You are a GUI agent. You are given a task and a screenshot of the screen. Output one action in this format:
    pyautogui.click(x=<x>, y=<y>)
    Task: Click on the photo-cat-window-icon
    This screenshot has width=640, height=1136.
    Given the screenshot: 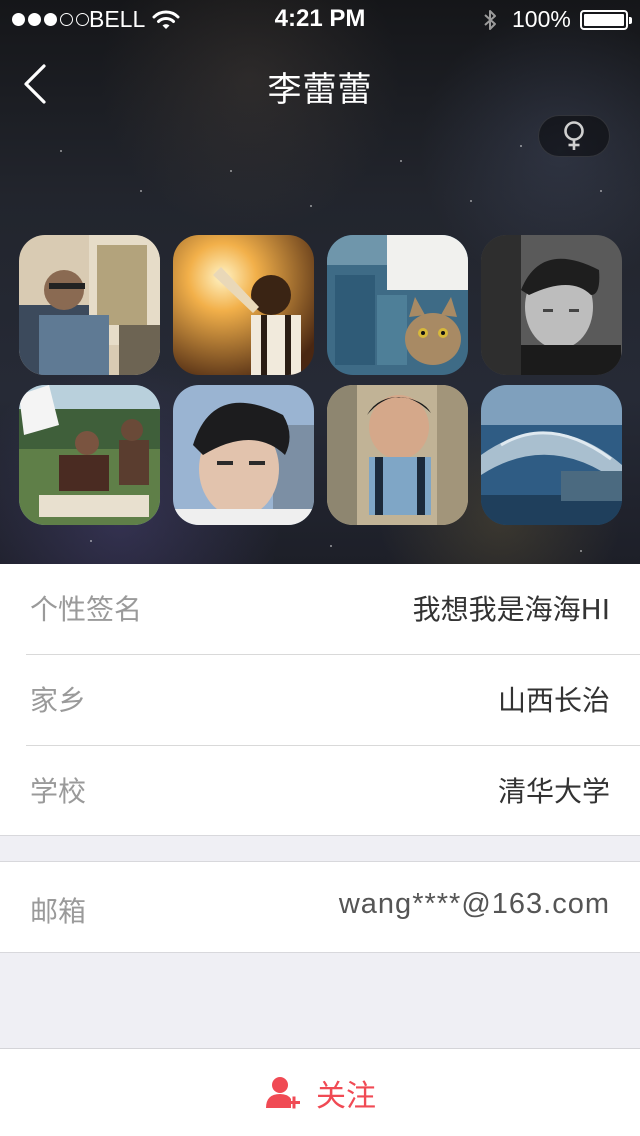 What is the action you would take?
    pyautogui.click(x=397, y=305)
    